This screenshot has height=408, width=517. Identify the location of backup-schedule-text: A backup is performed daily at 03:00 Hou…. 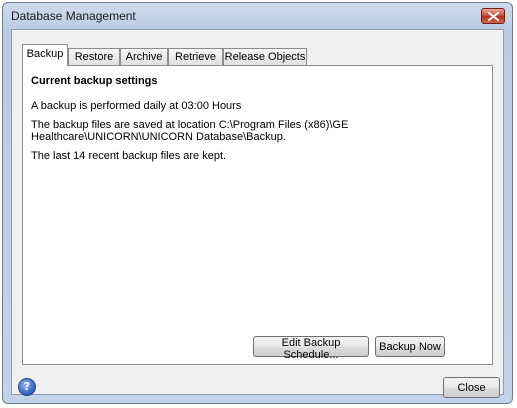
(136, 106).